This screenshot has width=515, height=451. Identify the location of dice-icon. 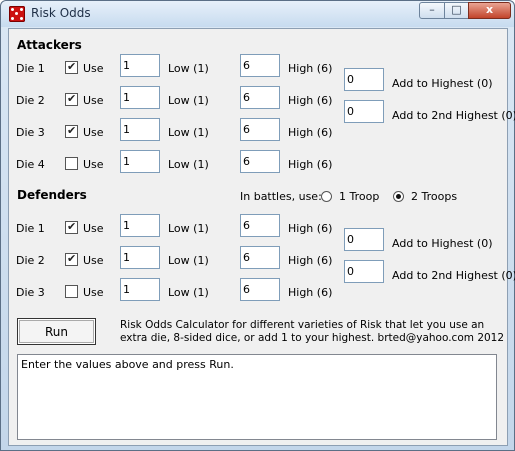
(17, 14).